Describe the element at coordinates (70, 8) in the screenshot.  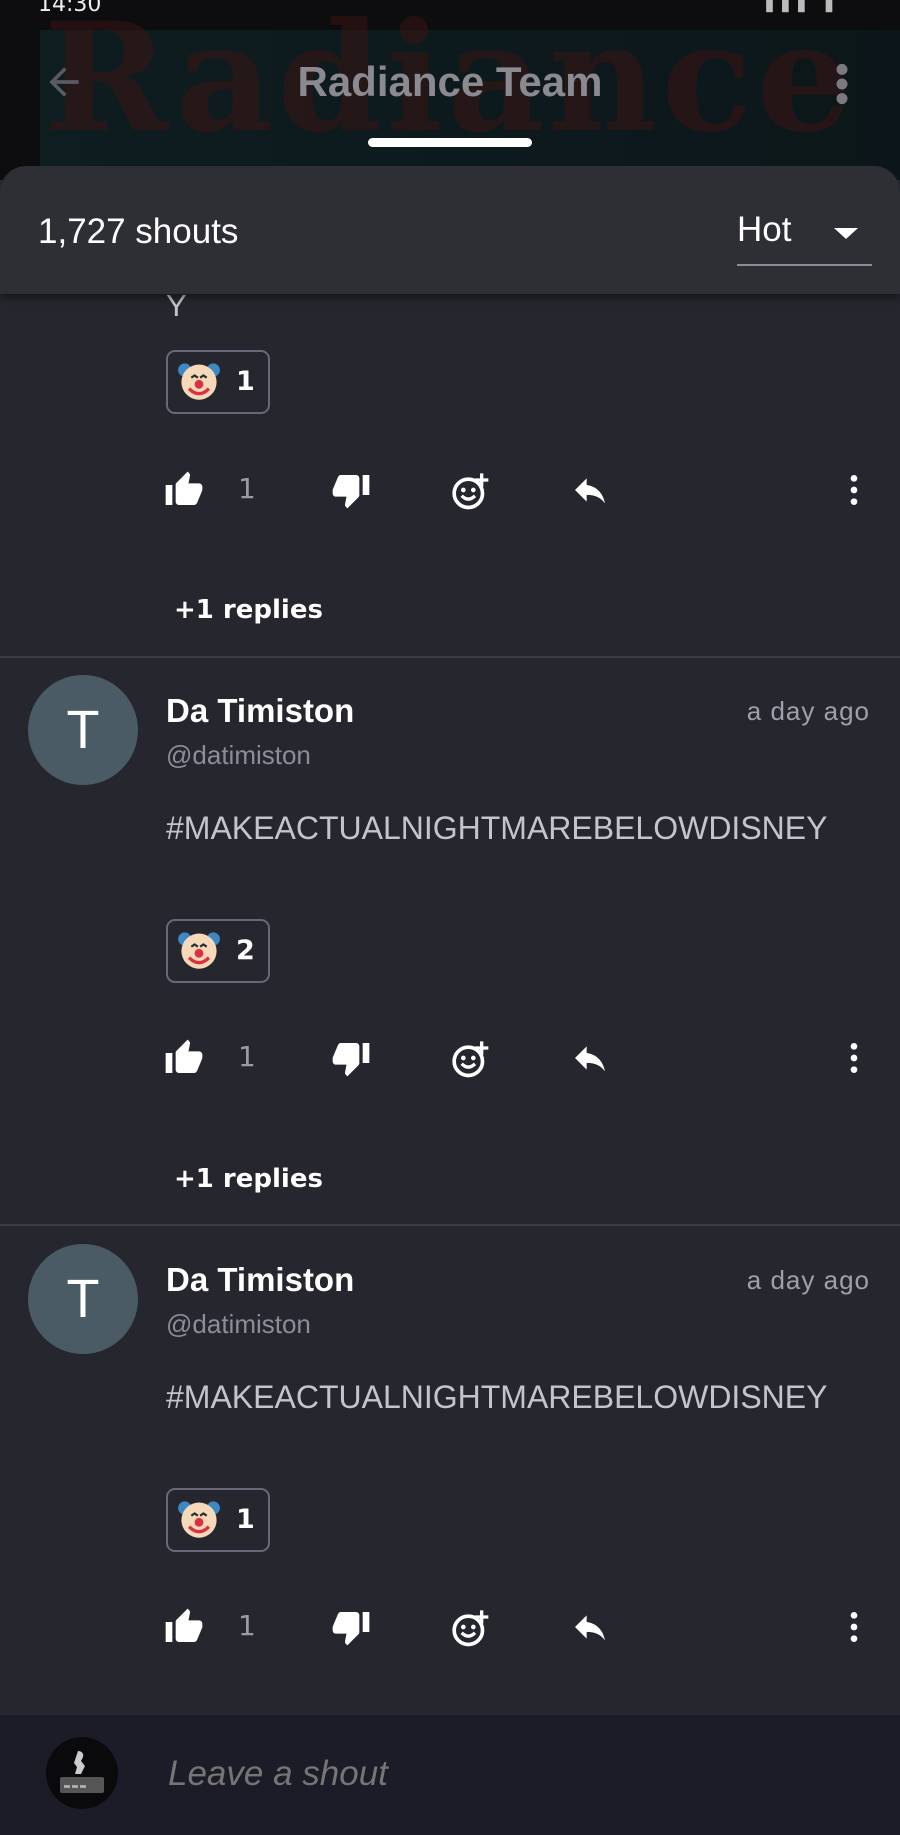
I see `status-time: 14:30` at that location.